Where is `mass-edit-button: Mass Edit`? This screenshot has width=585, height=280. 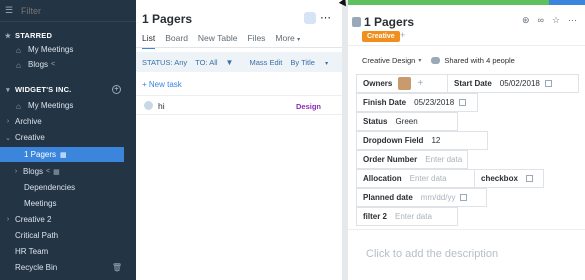 mass-edit-button: Mass Edit is located at coordinates (265, 62).